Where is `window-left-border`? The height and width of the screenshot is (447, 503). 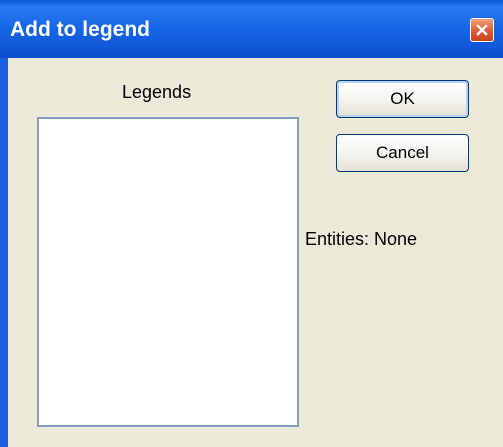
window-left-border is located at coordinates (4, 252).